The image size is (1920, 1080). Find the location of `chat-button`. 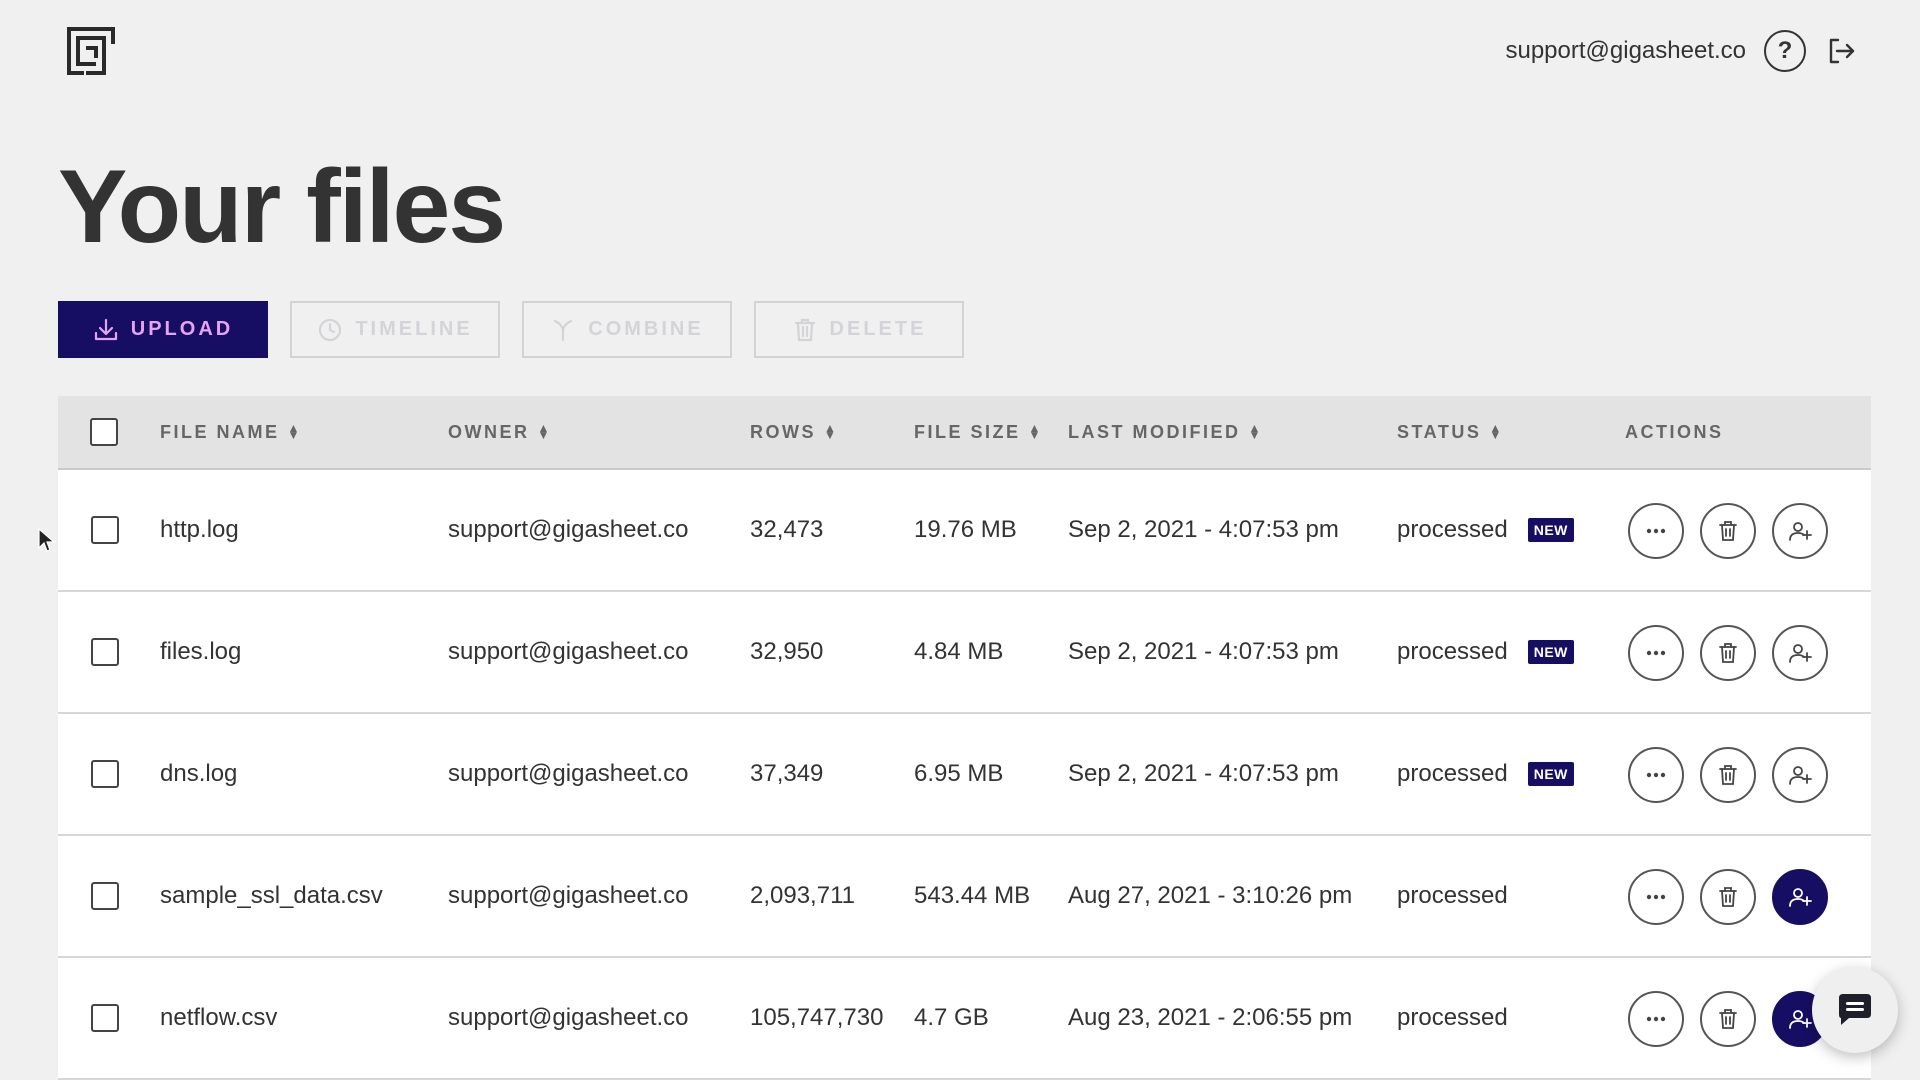

chat-button is located at coordinates (1855, 1010).